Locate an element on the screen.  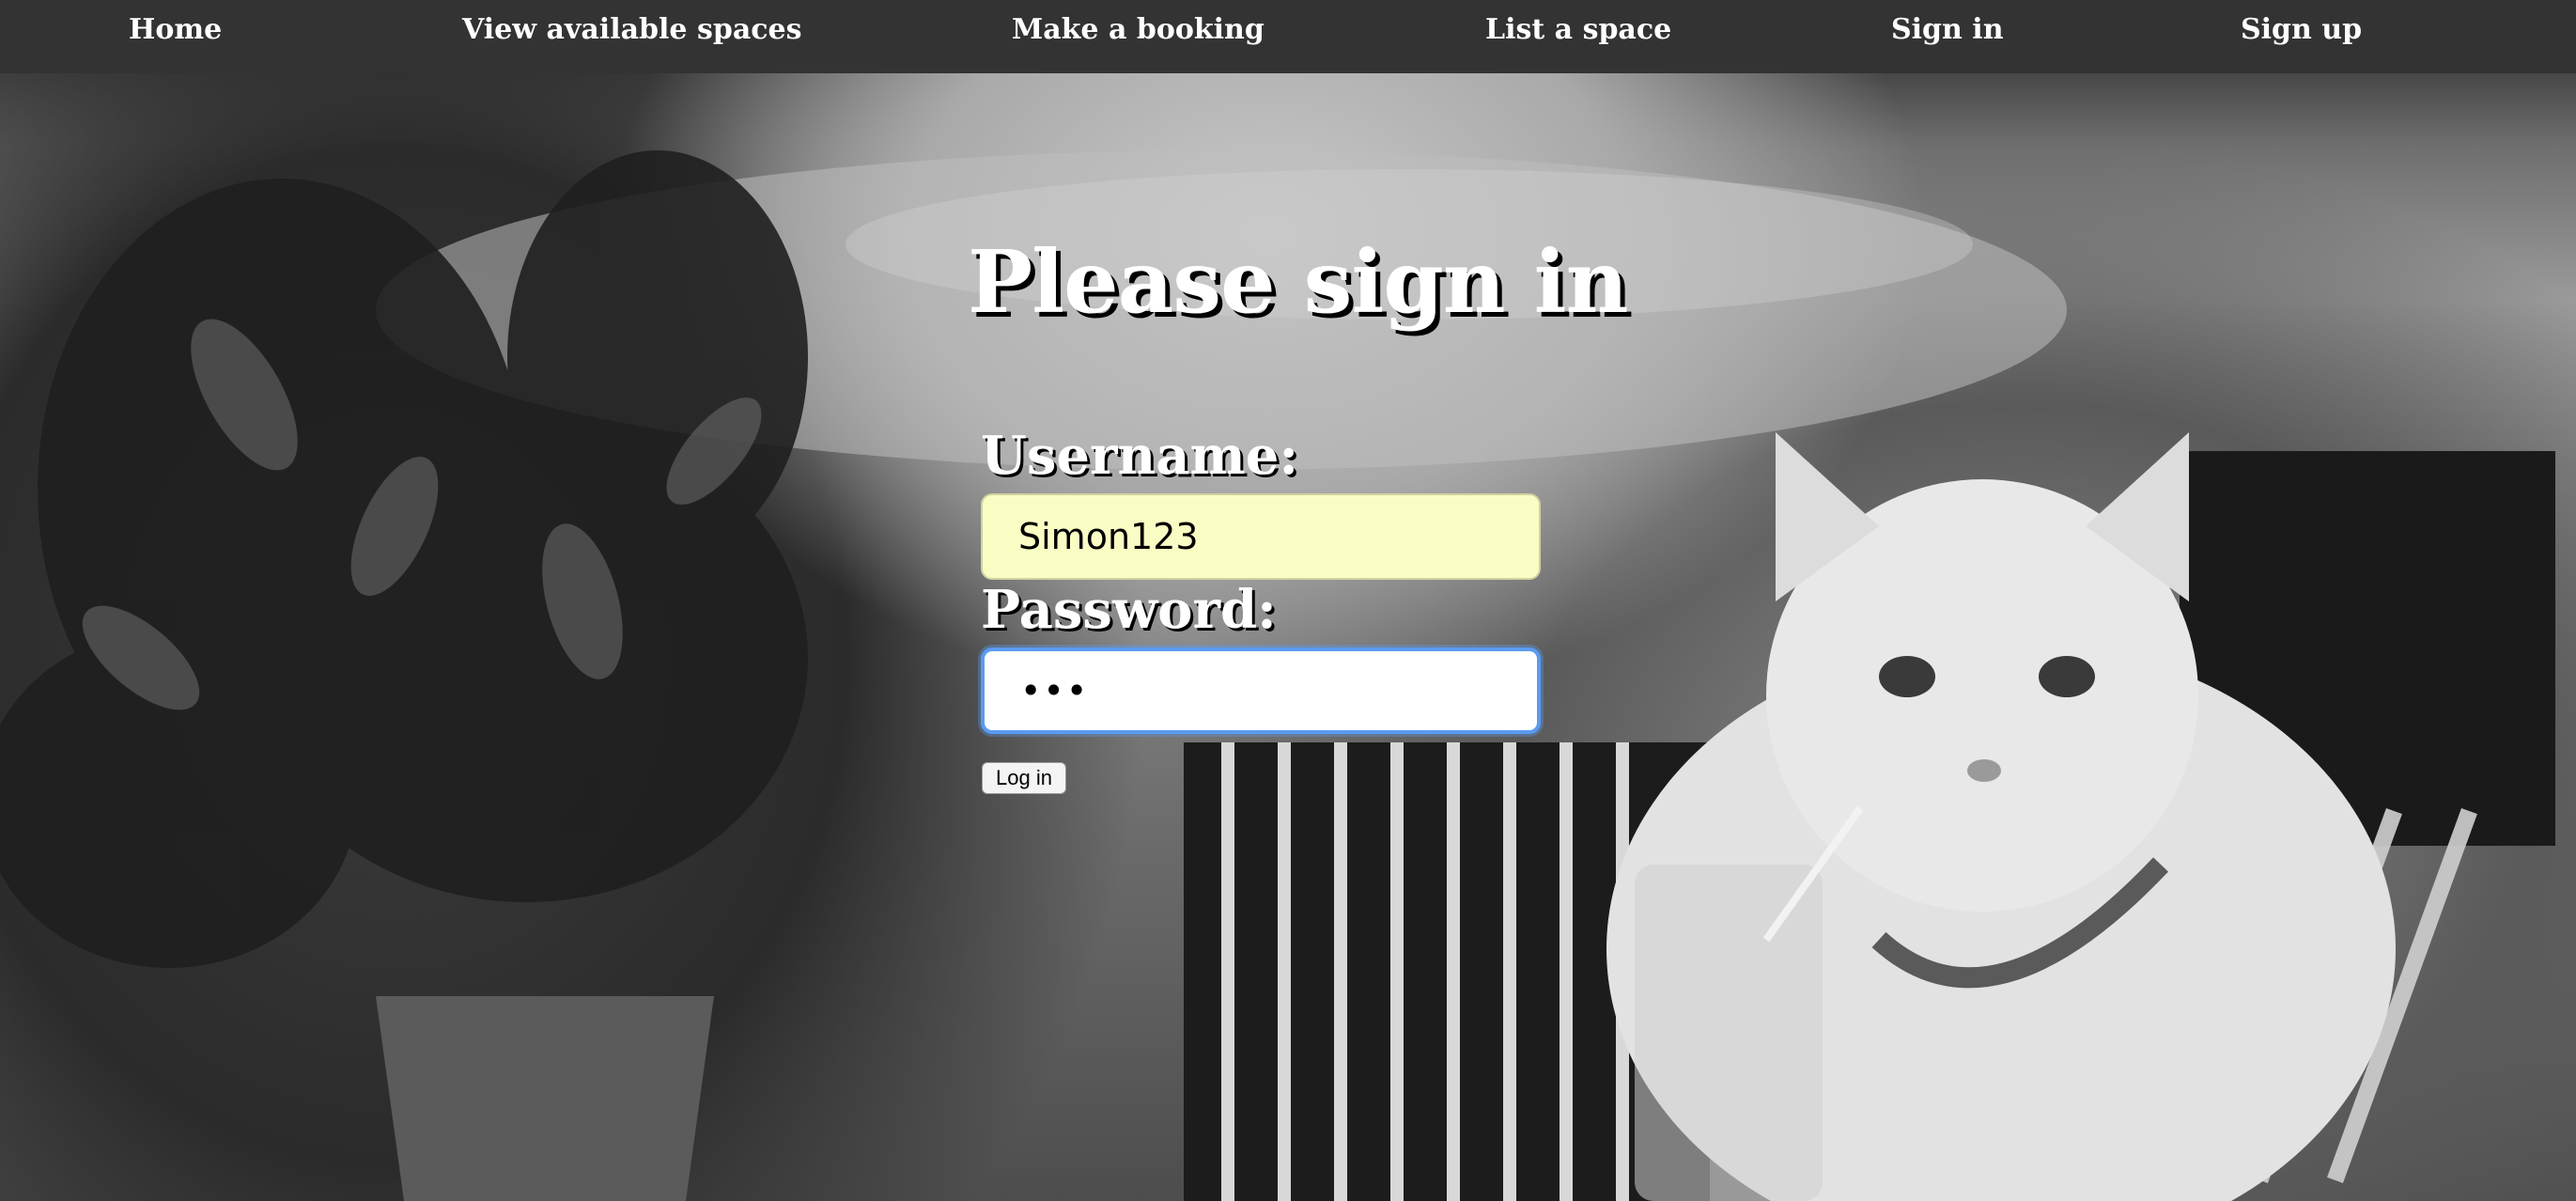
password-label: Password: is located at coordinates (1129, 610).